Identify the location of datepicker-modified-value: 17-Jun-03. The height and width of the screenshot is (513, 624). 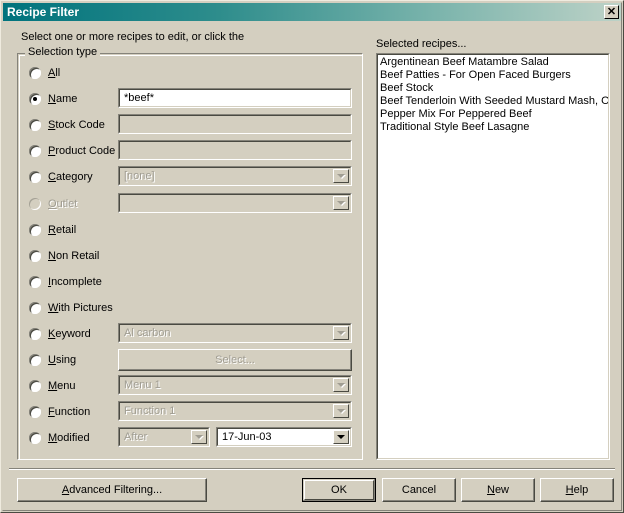
(247, 437).